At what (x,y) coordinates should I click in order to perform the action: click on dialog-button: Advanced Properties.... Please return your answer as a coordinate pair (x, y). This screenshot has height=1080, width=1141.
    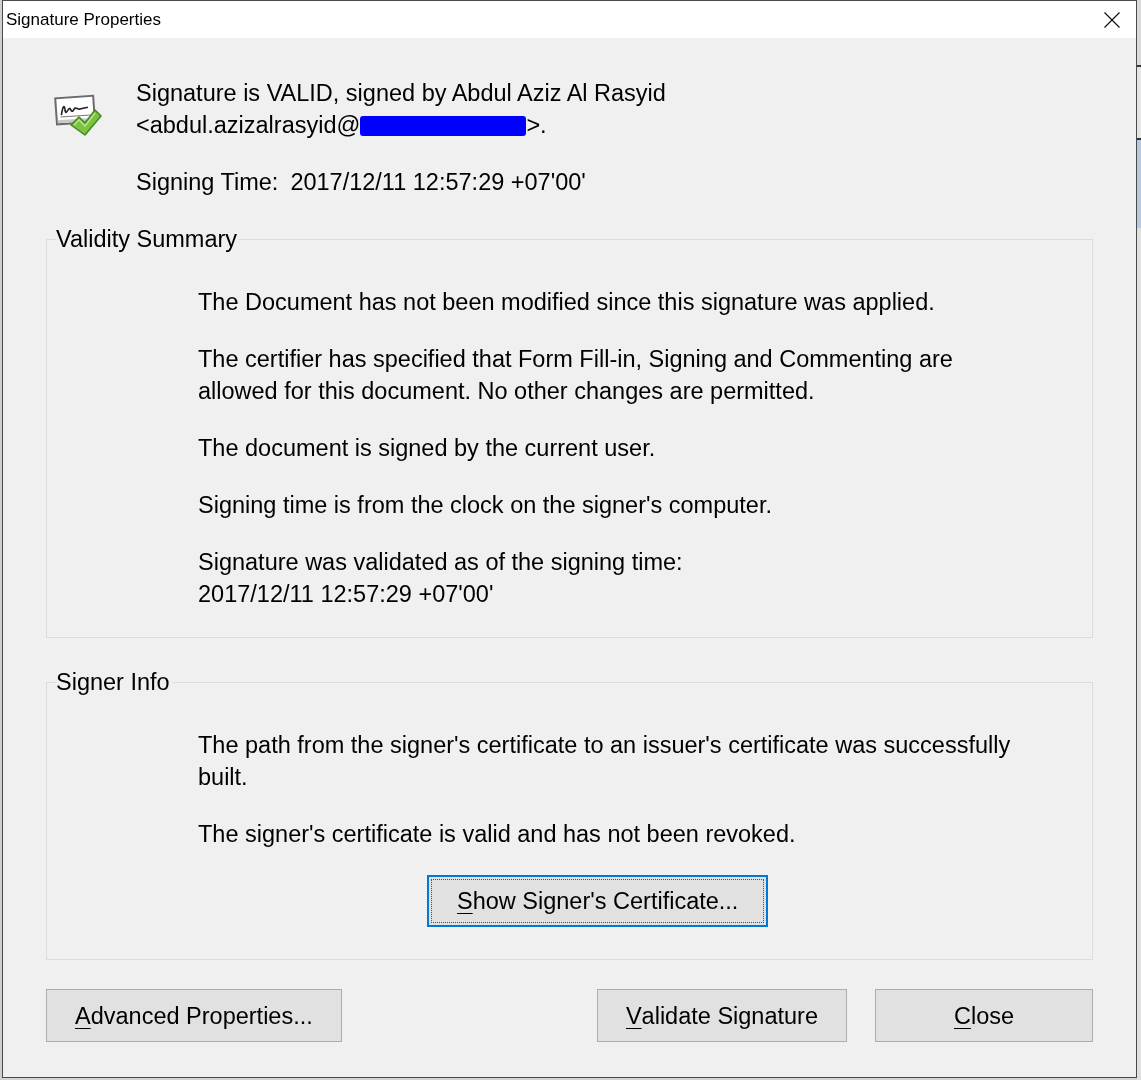
    Looking at the image, I should click on (194, 1015).